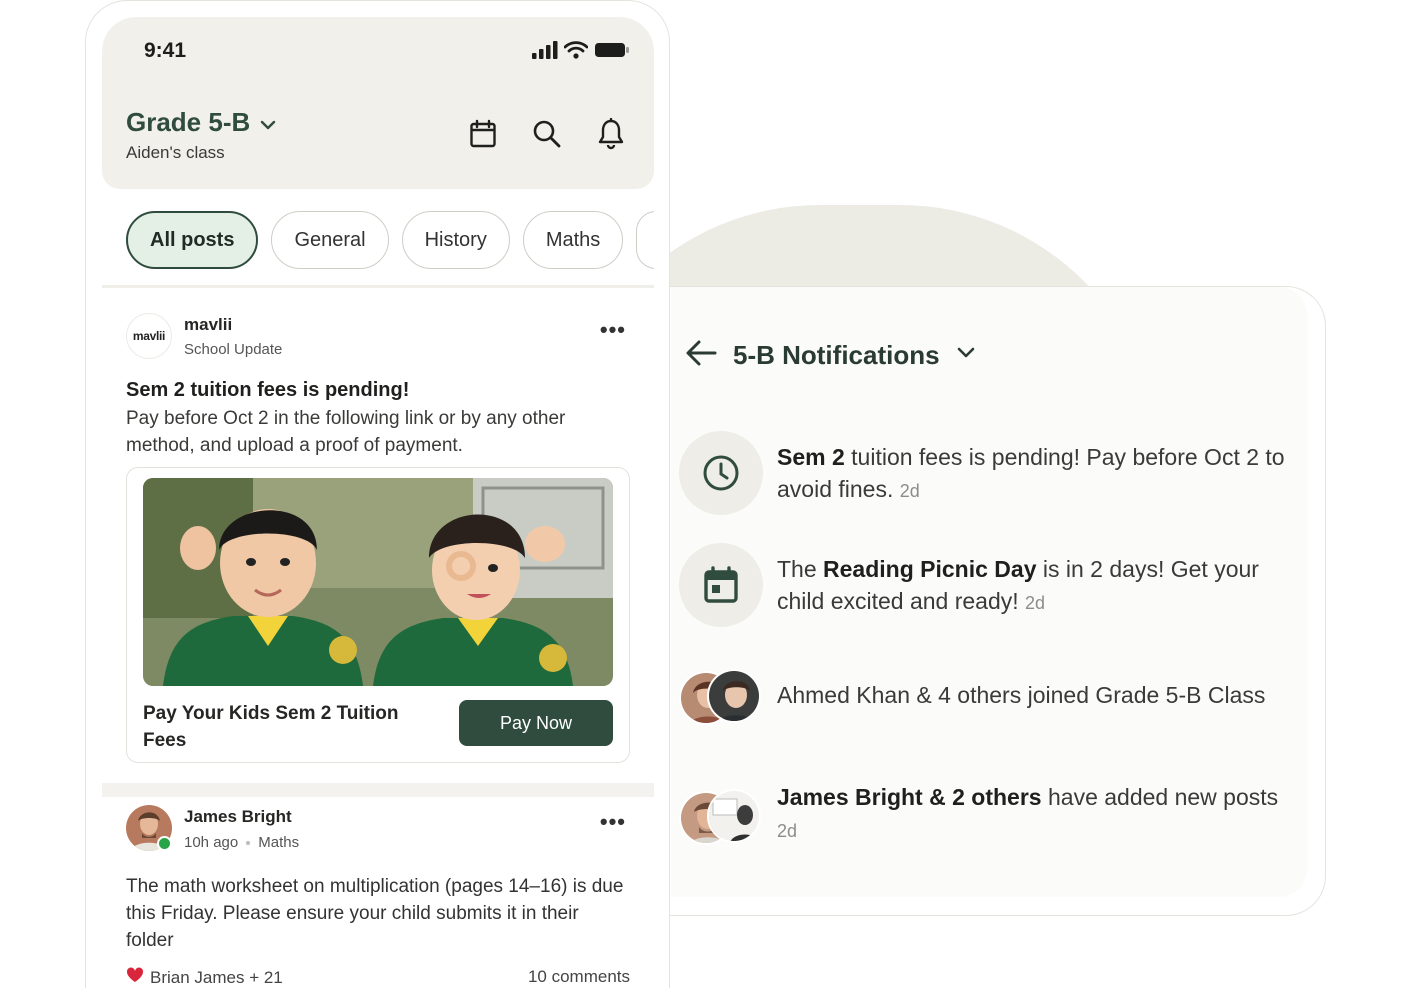  What do you see at coordinates (238, 817) in the screenshot?
I see `post-author: James Bright` at bounding box center [238, 817].